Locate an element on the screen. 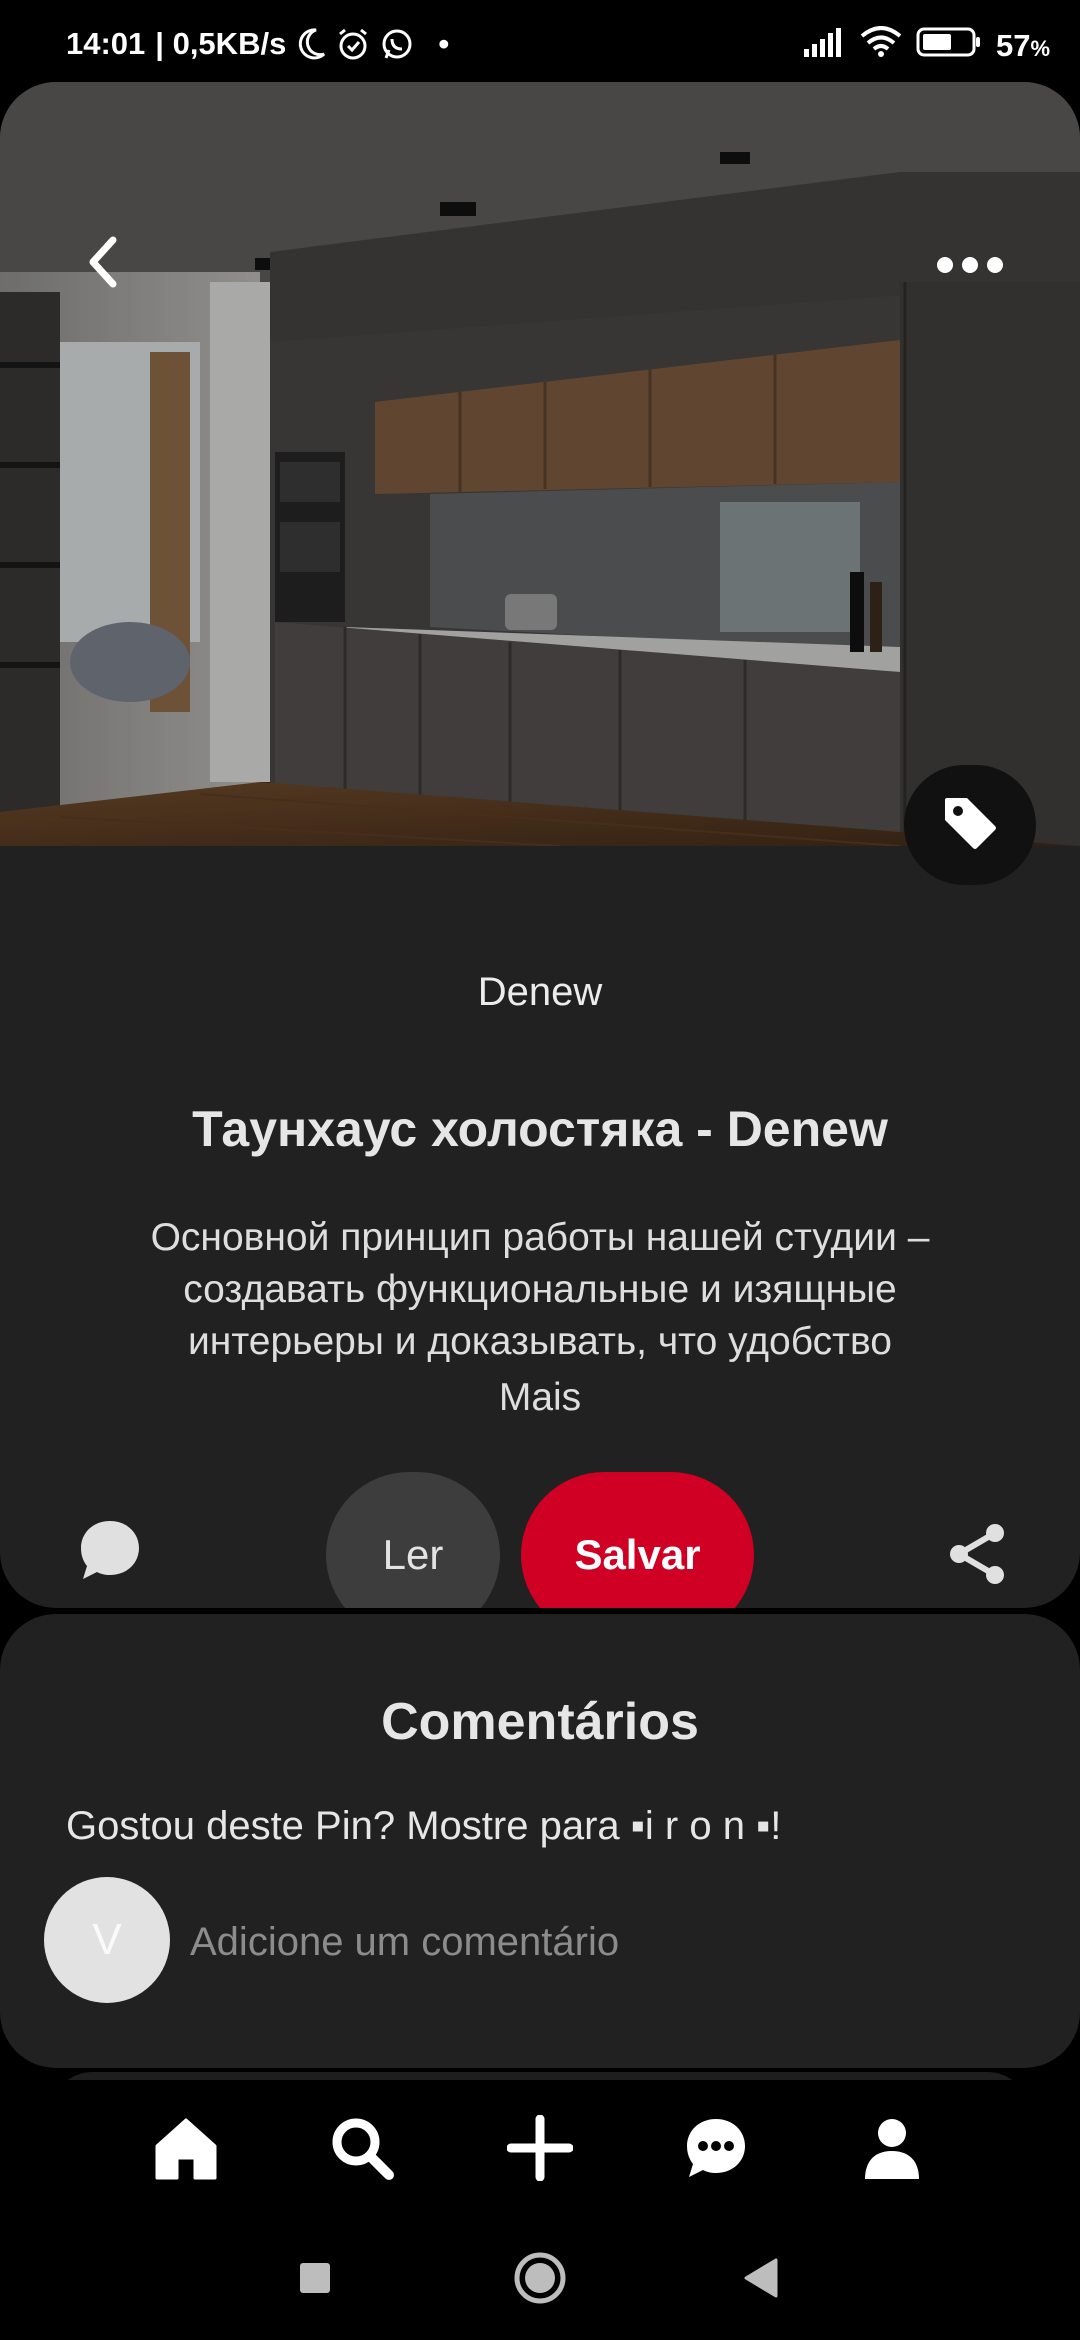 This screenshot has width=1080, height=2340. comment-button is located at coordinates (110, 1552).